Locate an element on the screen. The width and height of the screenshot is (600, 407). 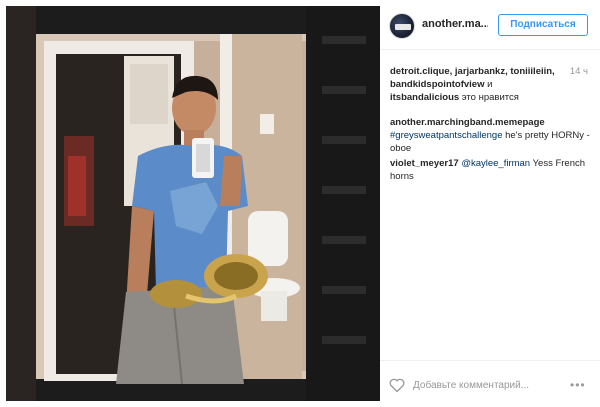
post-timestamp: 14 ч is located at coordinates (579, 71).